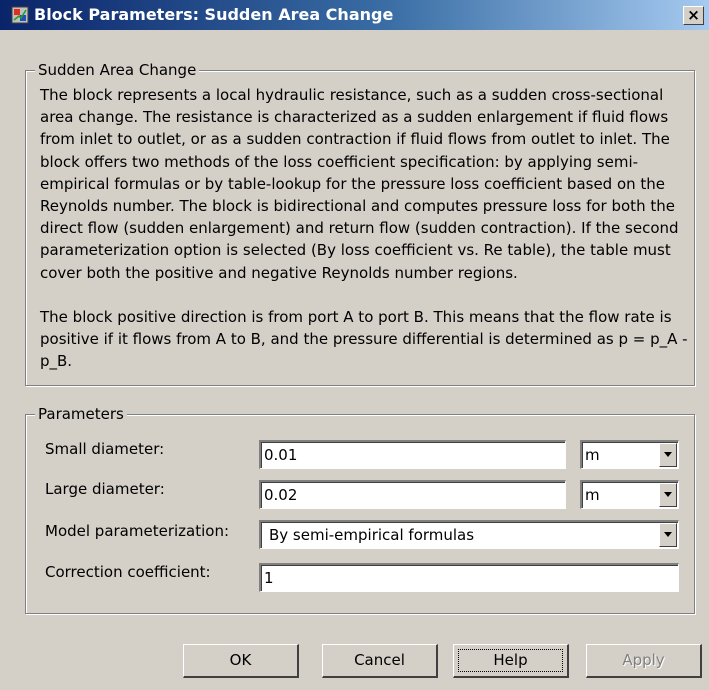  I want to click on cancel-button: Cancel, so click(380, 661).